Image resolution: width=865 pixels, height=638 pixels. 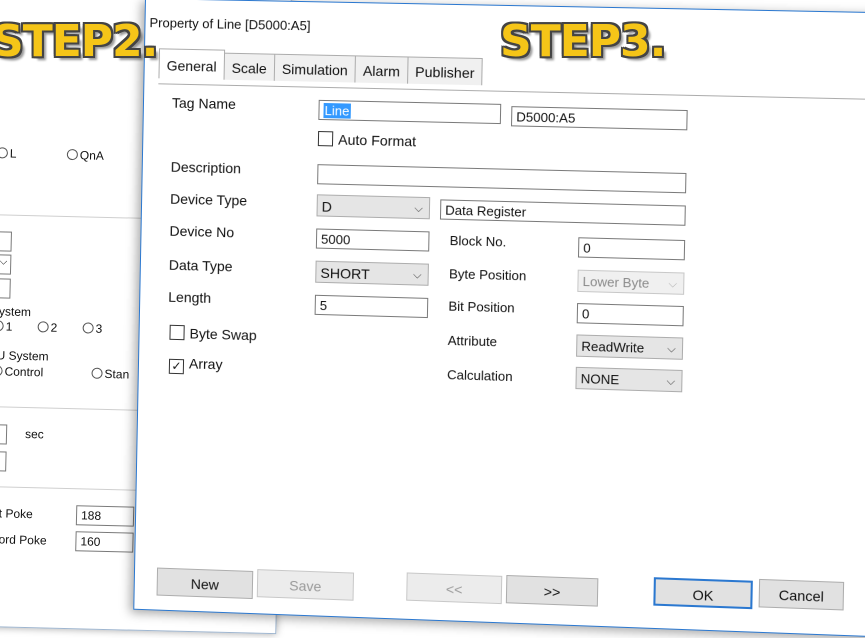 I want to click on word-poke-label: Word Poke, so click(x=23, y=540).